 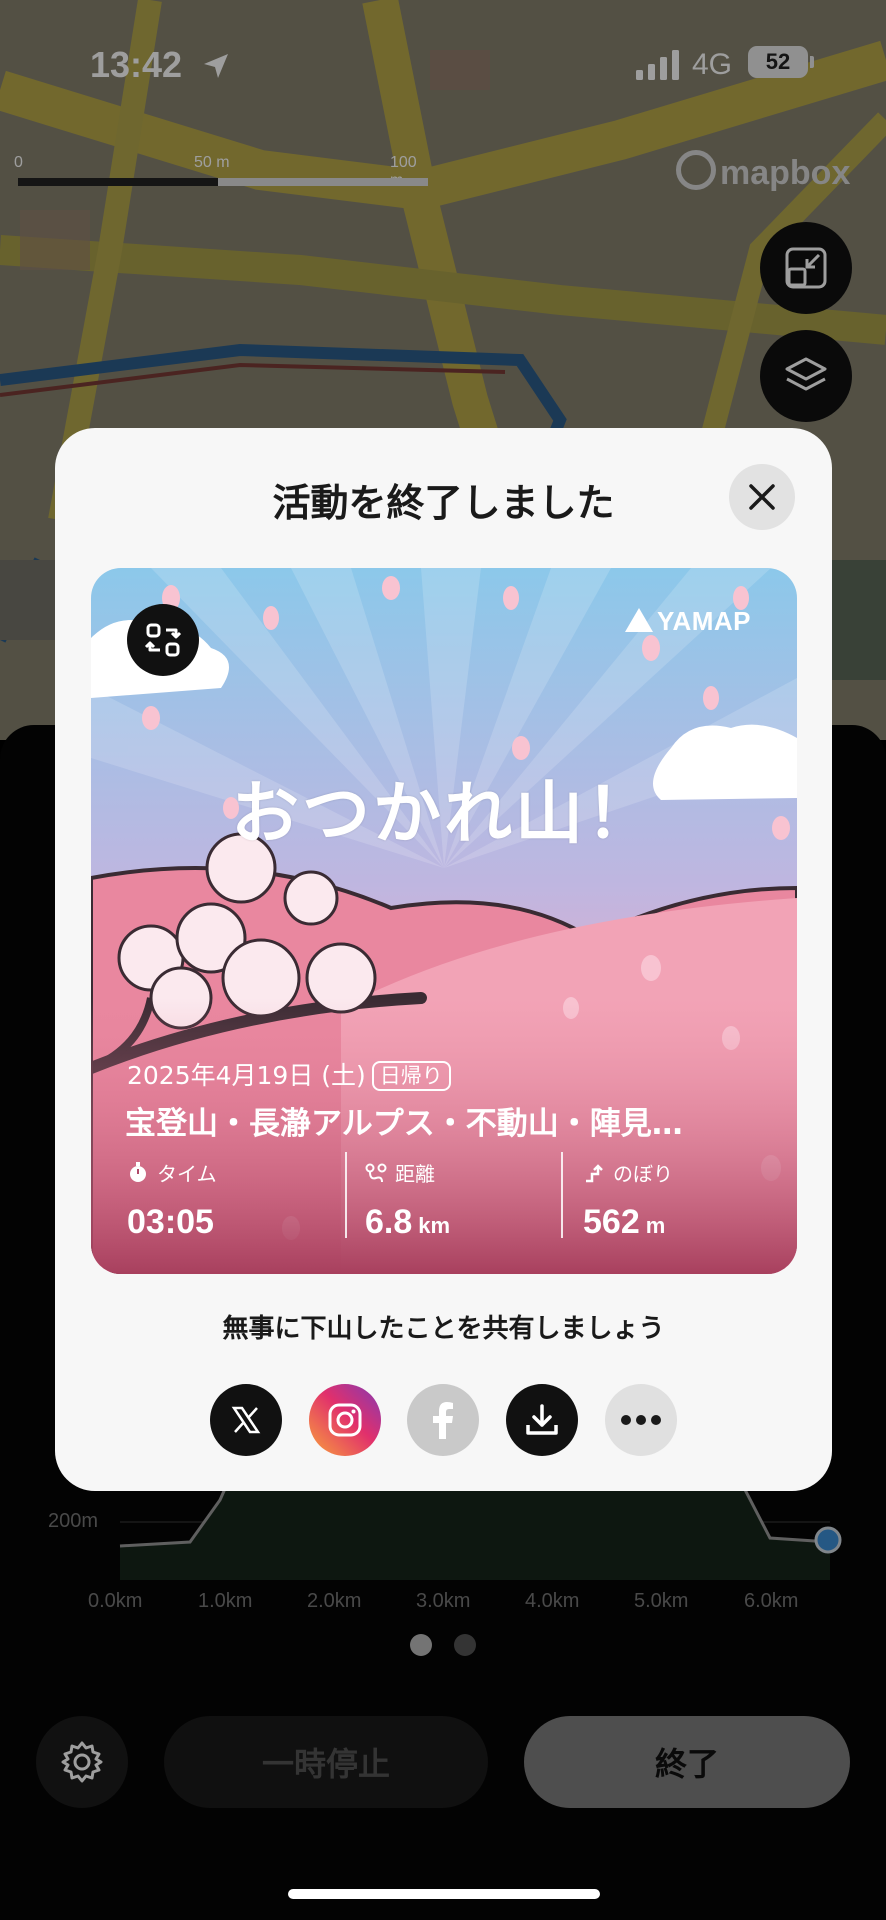 What do you see at coordinates (443, 503) in the screenshot?
I see `dialog-title: 活動を終了しました` at bounding box center [443, 503].